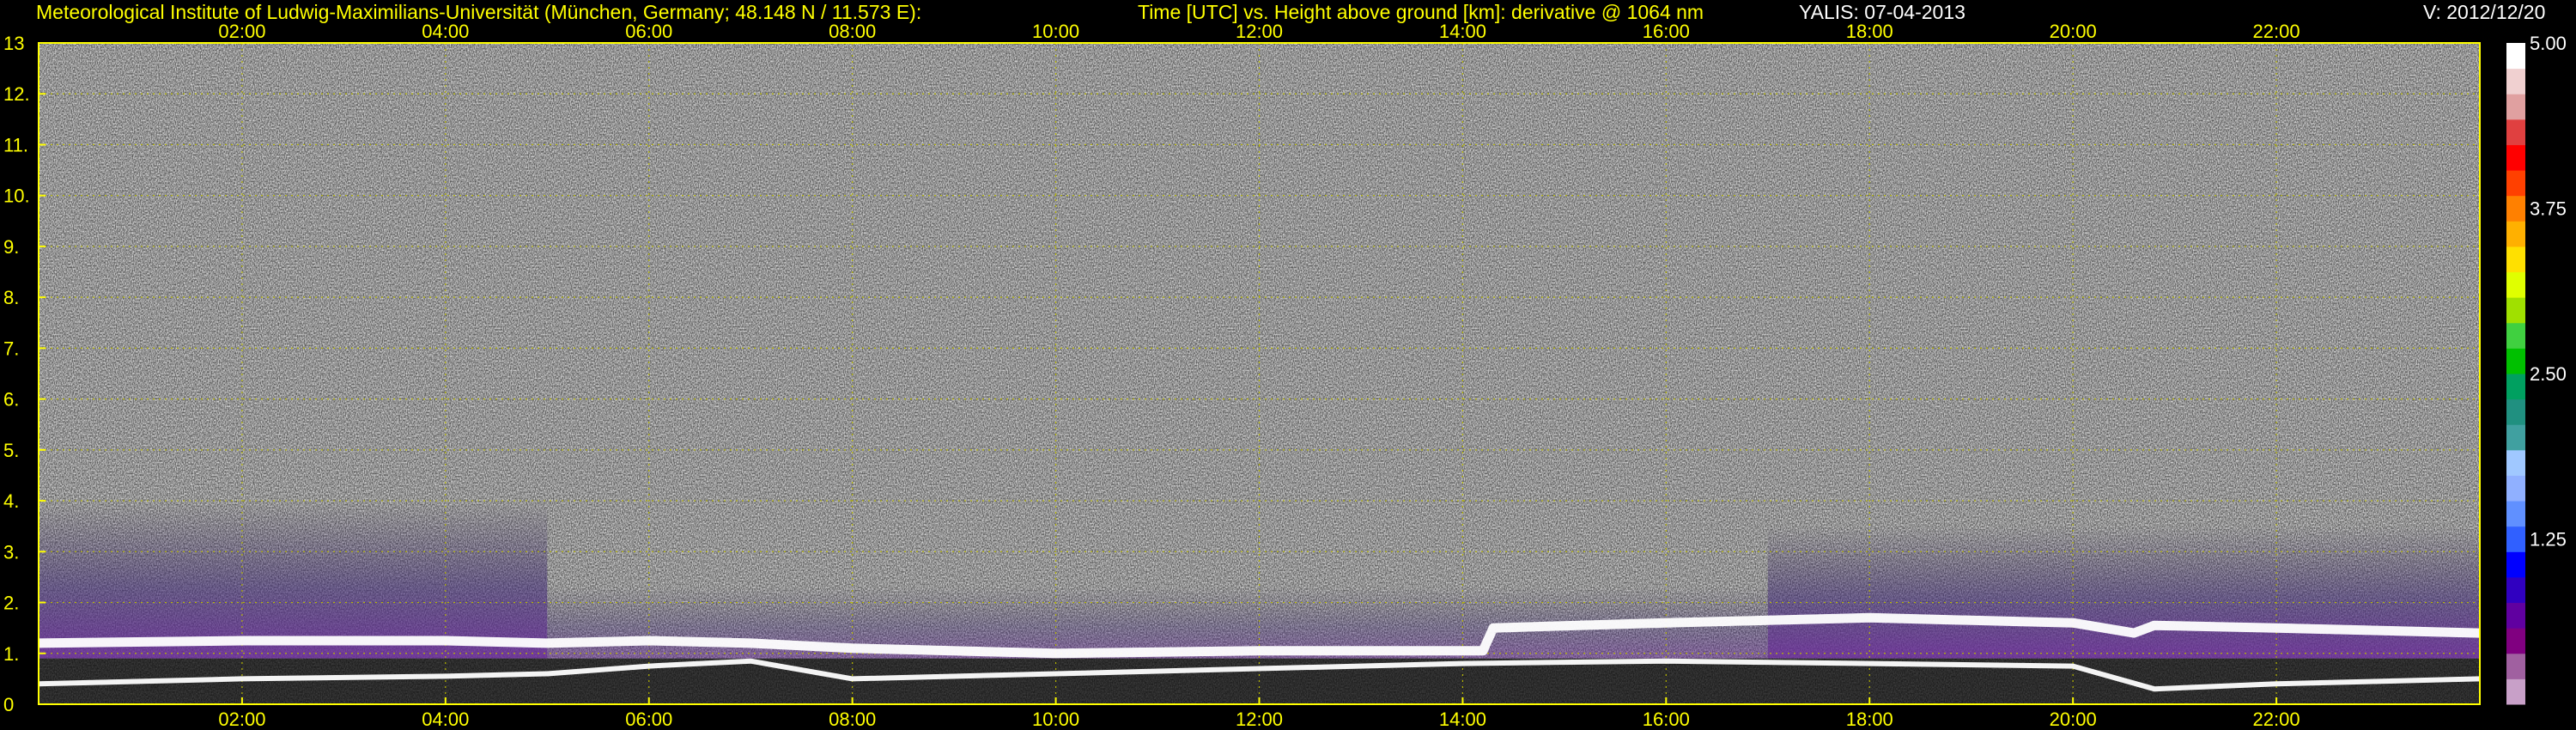  Describe the element at coordinates (446, 719) in the screenshot. I see `x-tick-bottom-1: 04:00` at that location.